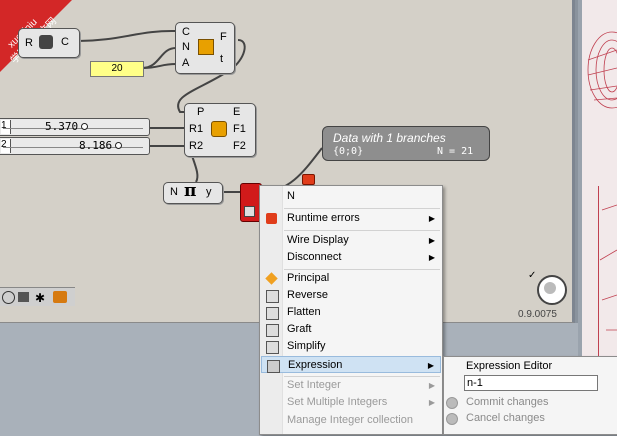  I want to click on number-slider-1: 1 5.370, so click(75, 127).